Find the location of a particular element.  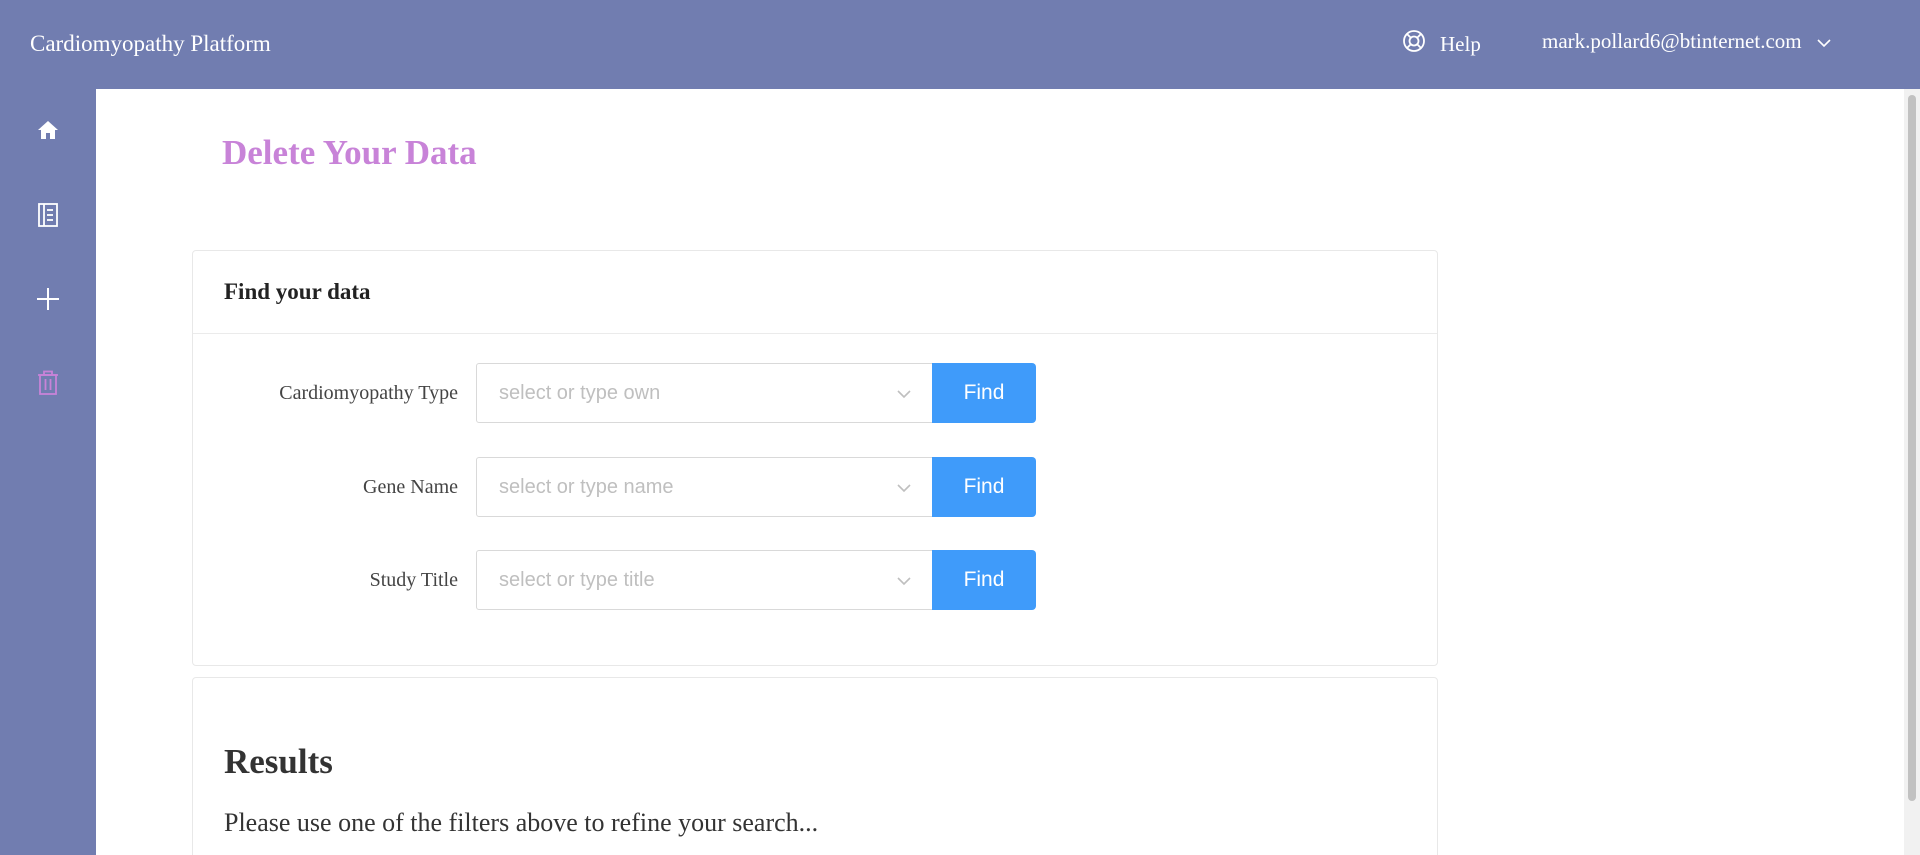

cardiomyopathy-type-select: select or type own is located at coordinates (704, 393).